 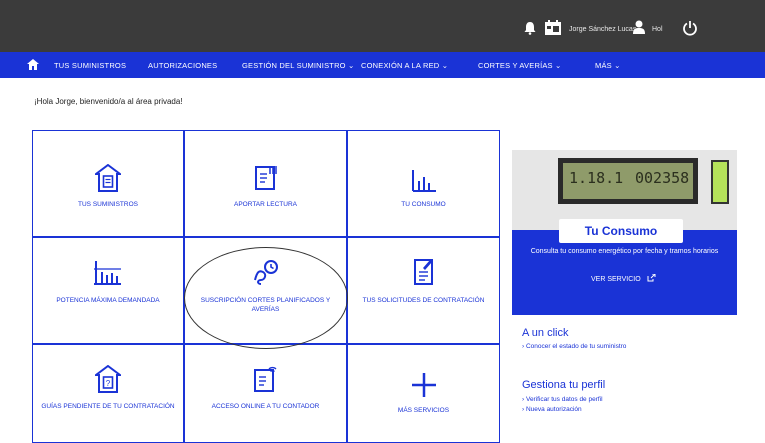 What do you see at coordinates (423, 272) in the screenshot?
I see `document-edit-icon` at bounding box center [423, 272].